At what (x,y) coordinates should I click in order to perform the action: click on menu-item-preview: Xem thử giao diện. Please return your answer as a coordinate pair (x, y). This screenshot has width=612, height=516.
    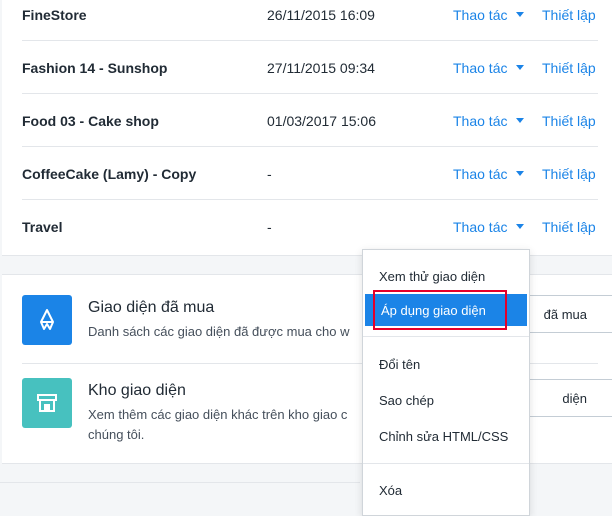
    Looking at the image, I should click on (446, 276).